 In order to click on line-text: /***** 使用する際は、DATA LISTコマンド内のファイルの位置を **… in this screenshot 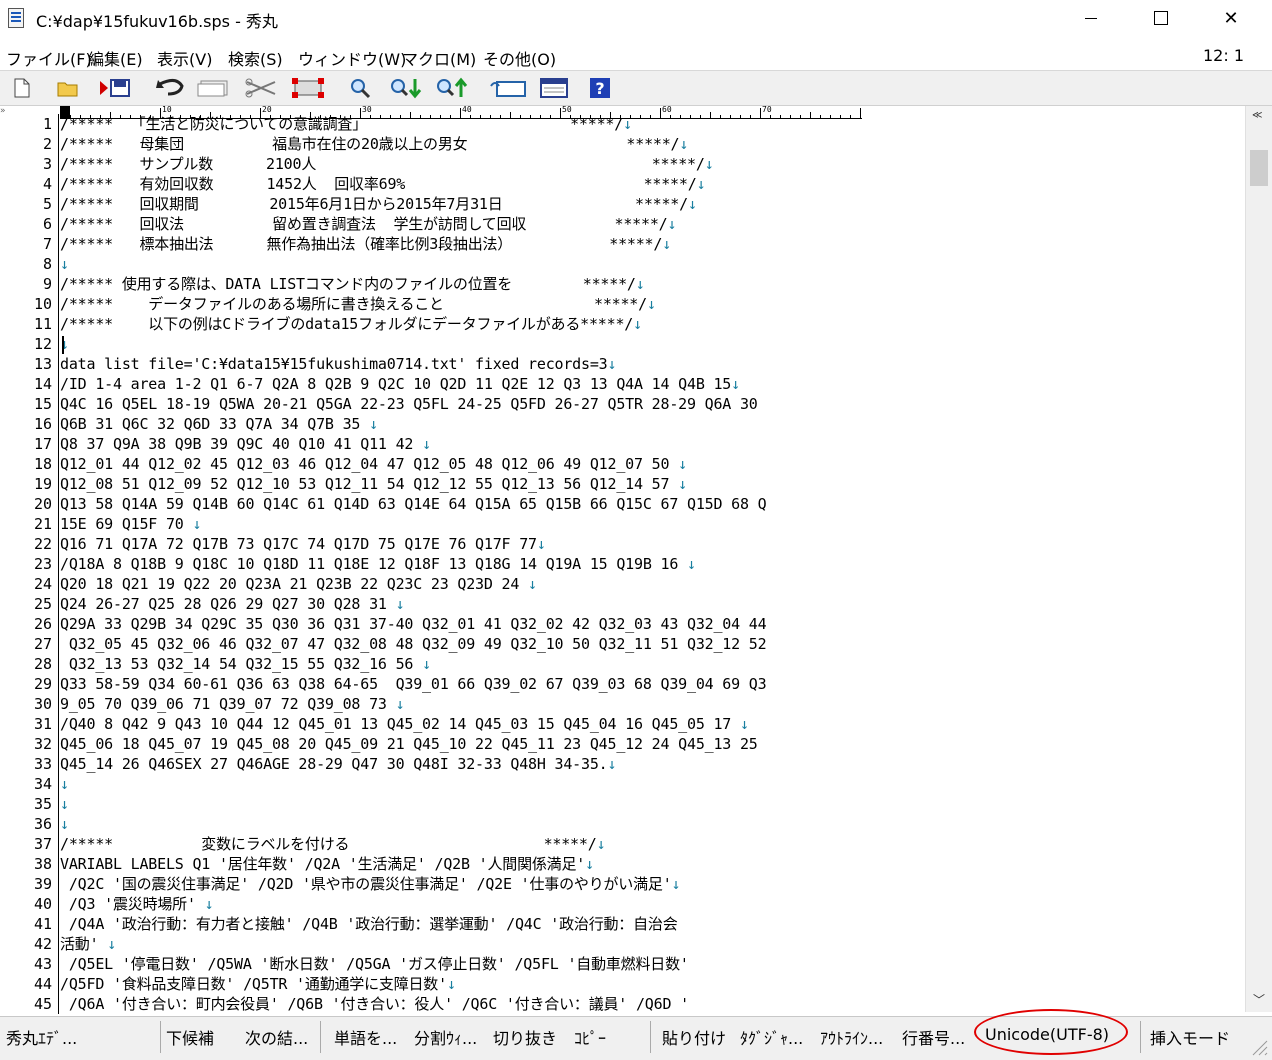, I will do `click(352, 284)`.